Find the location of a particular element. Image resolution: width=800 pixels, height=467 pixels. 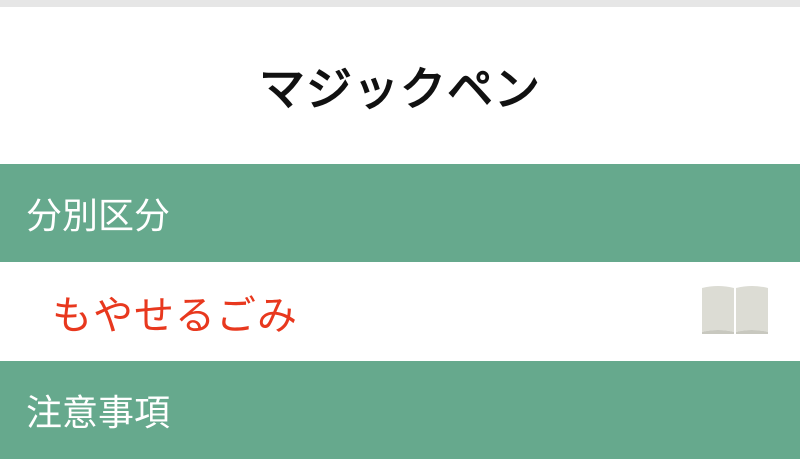

top-divider is located at coordinates (400, 3).